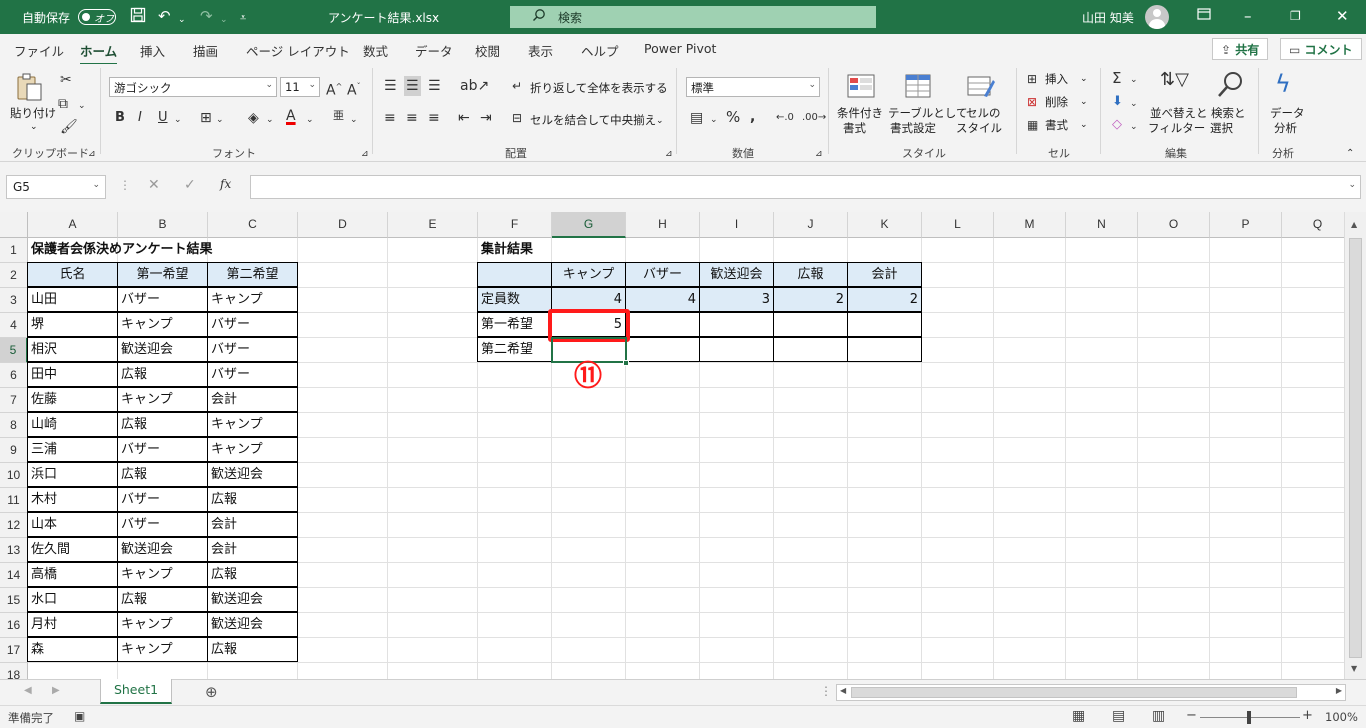 The width and height of the screenshot is (1366, 728). What do you see at coordinates (487, 50) in the screenshot?
I see `tab-review: 校閲` at bounding box center [487, 50].